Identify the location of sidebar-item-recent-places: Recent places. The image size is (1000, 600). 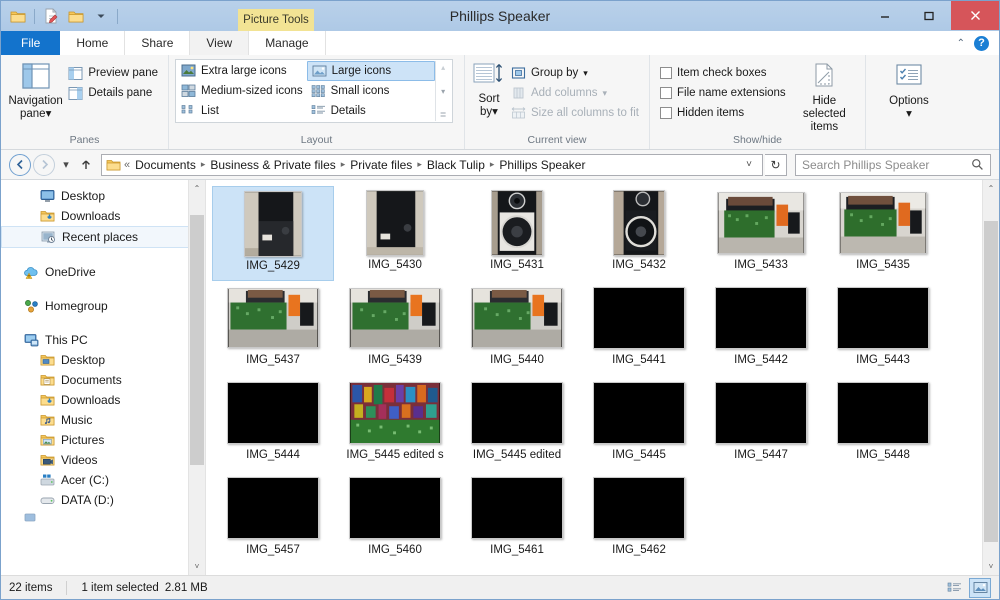
(103, 237).